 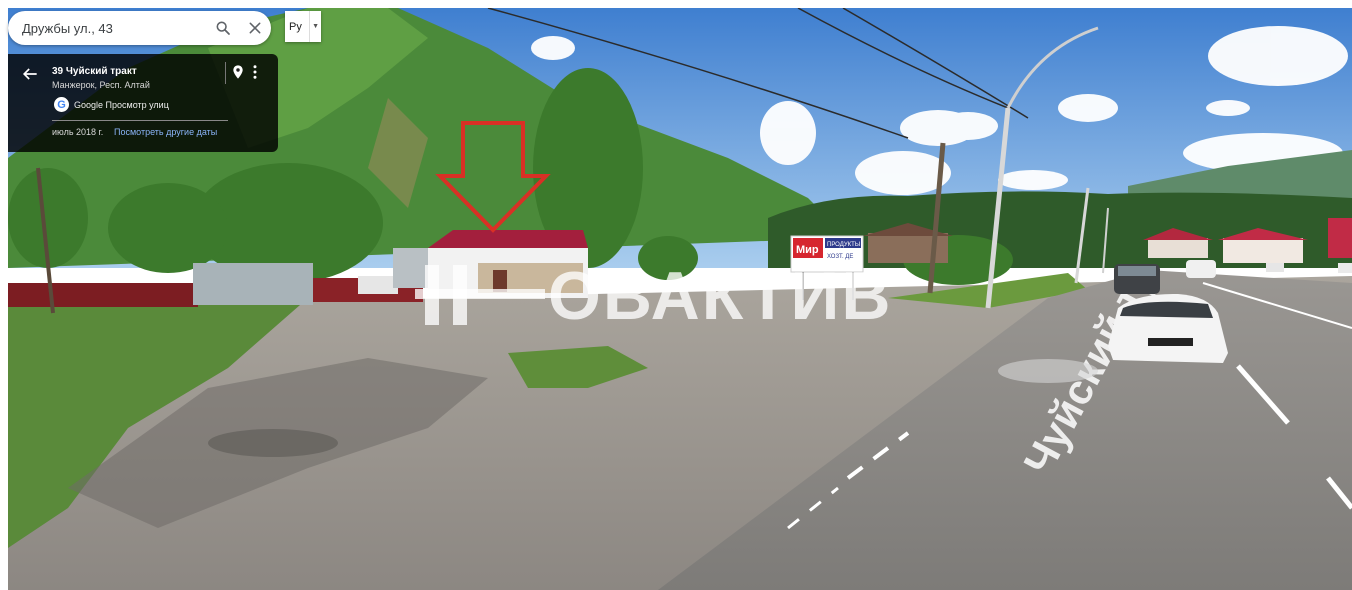 I want to click on back-arrow-icon, so click(x=30, y=74).